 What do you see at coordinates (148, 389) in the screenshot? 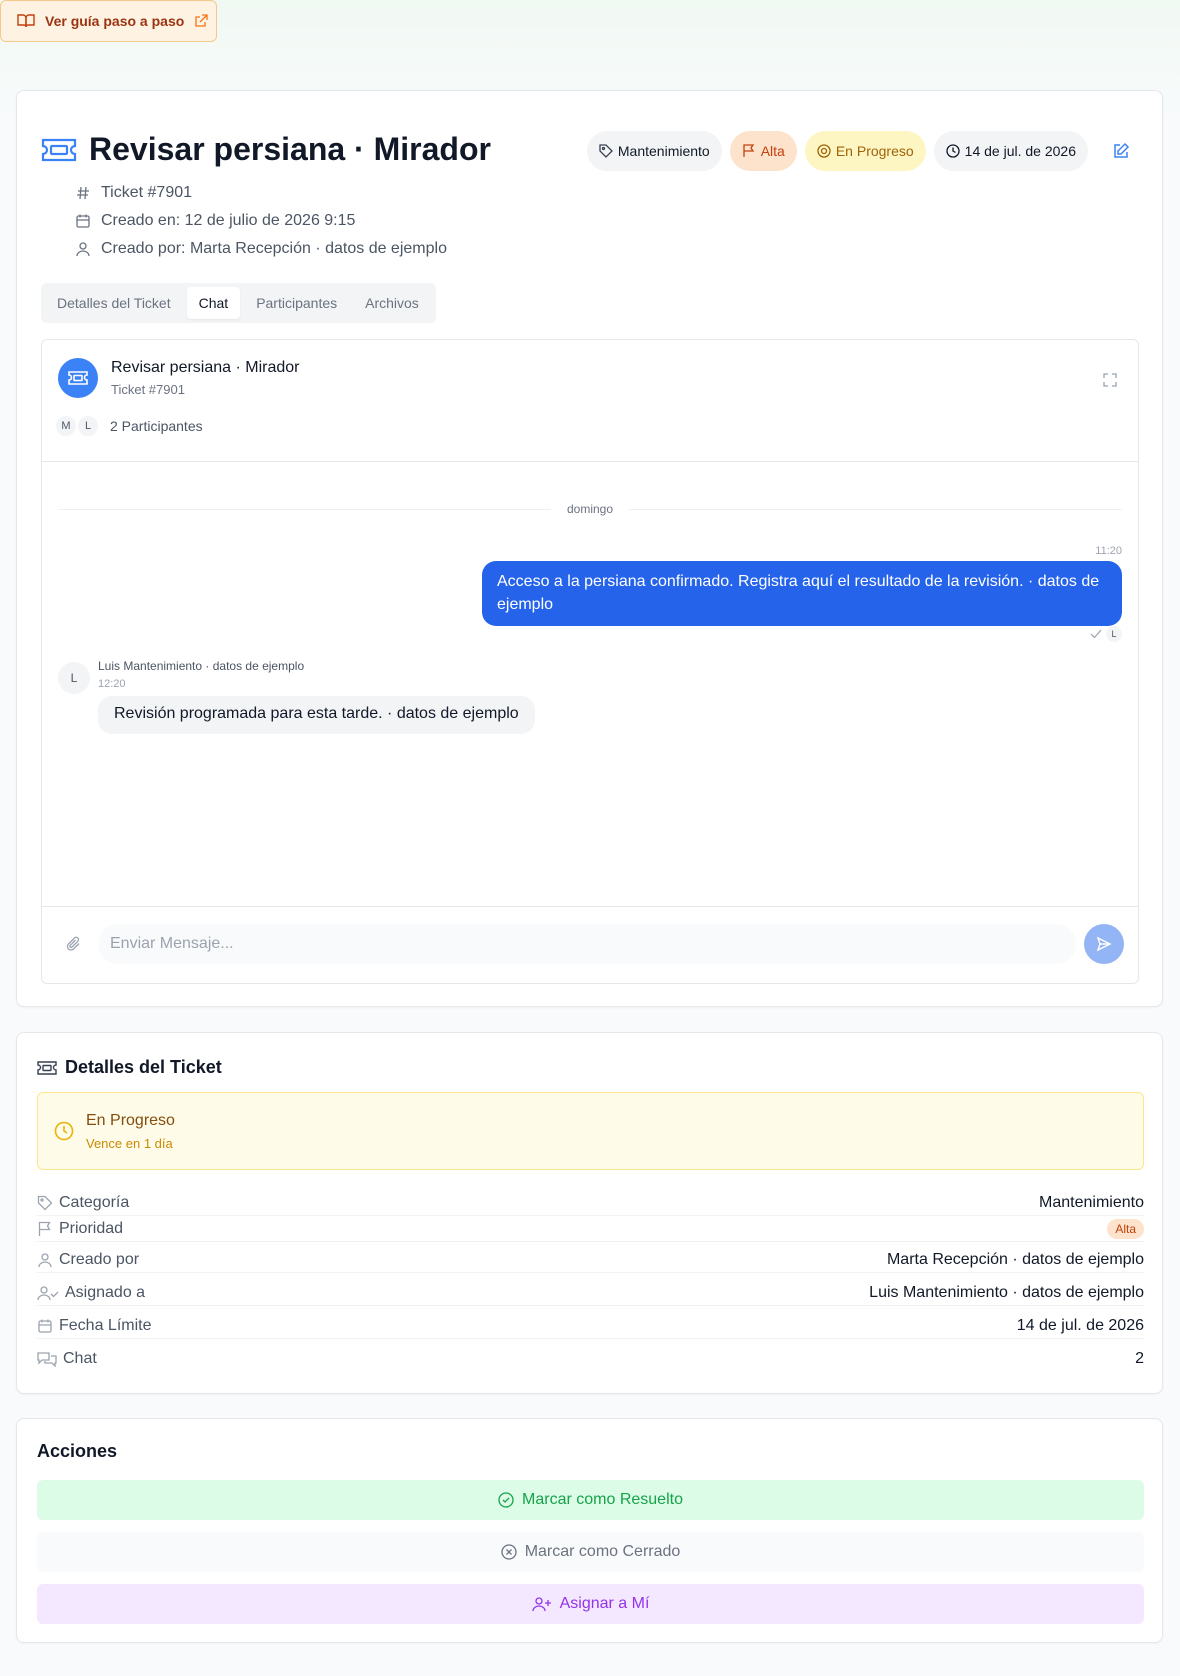
I see `chat-subtitle: Ticket #7901` at bounding box center [148, 389].